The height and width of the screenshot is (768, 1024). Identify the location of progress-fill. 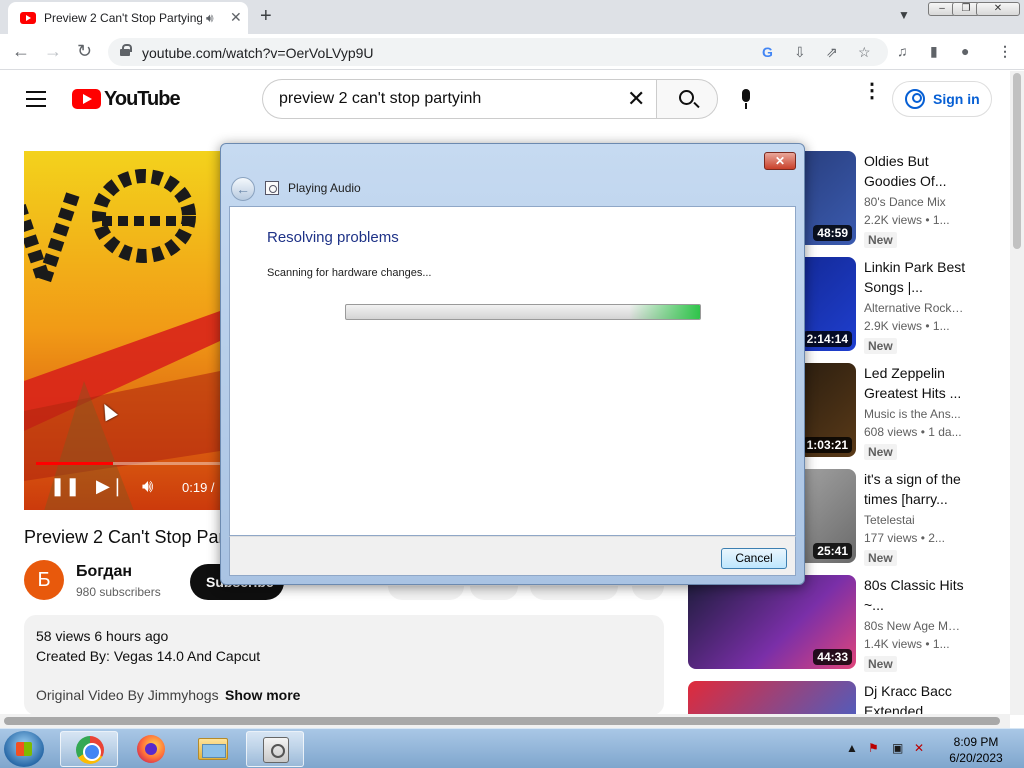
(75, 463).